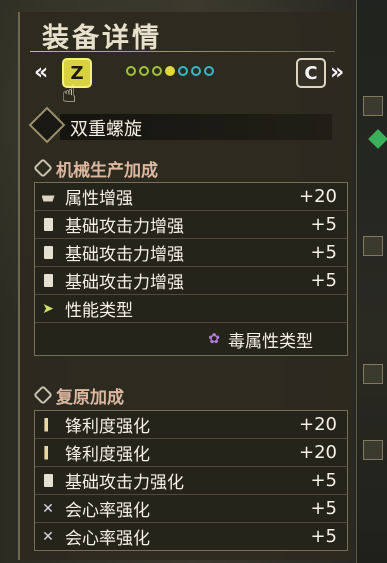 This screenshot has width=387, height=563. What do you see at coordinates (124, 483) in the screenshot?
I see `row-label: 基础攻击力强化` at bounding box center [124, 483].